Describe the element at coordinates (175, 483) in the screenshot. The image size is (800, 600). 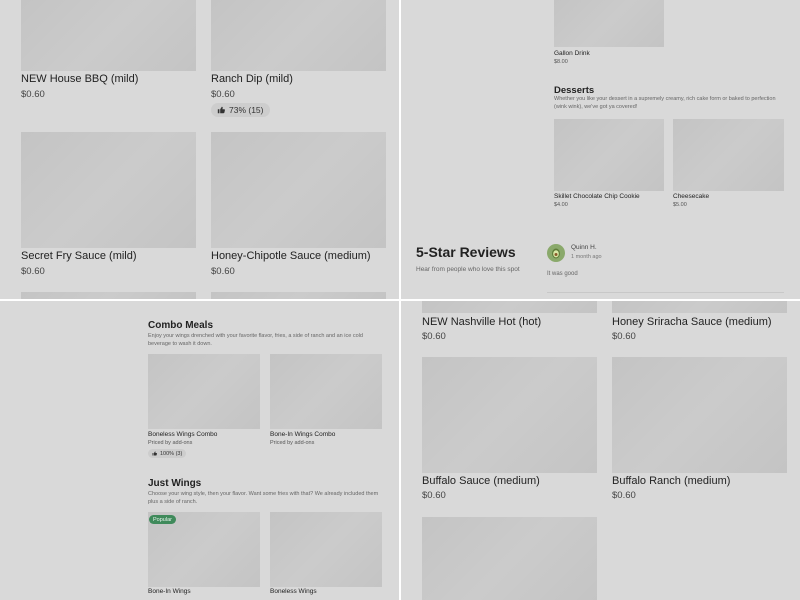
I see `section-title: Just Wings` at that location.